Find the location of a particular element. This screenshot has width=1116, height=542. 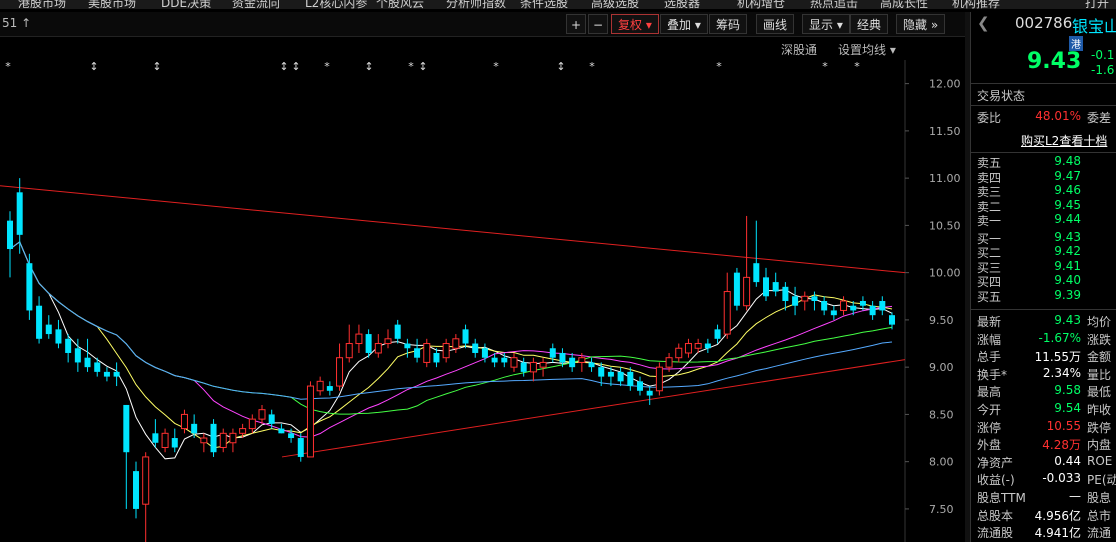

stat-label-right: 均价 is located at coordinates (1099, 322).